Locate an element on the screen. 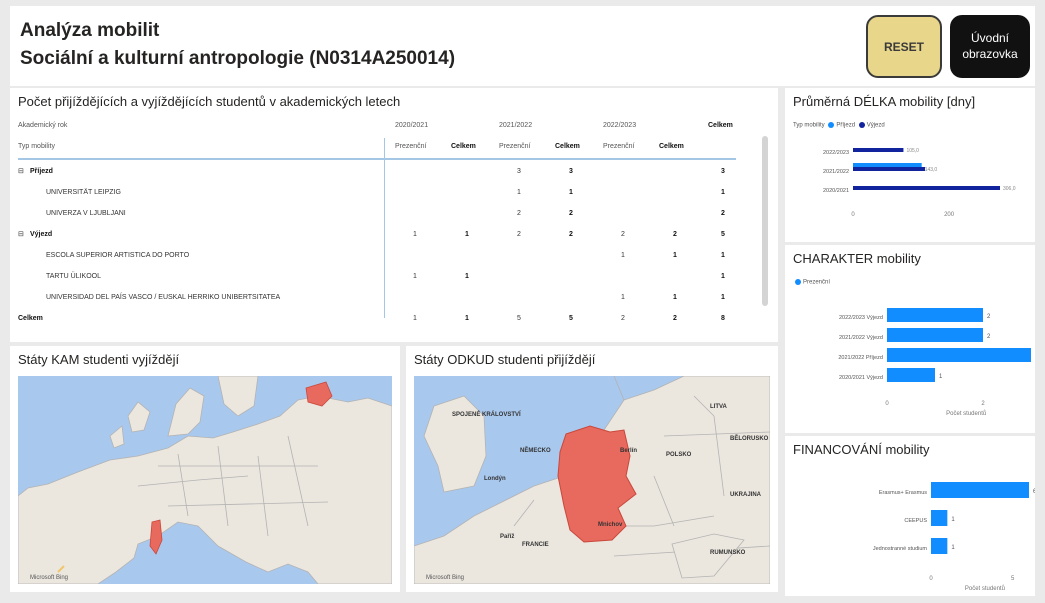 This screenshot has width=1045, height=603. map-place-label: FRANCIE is located at coordinates (535, 545).